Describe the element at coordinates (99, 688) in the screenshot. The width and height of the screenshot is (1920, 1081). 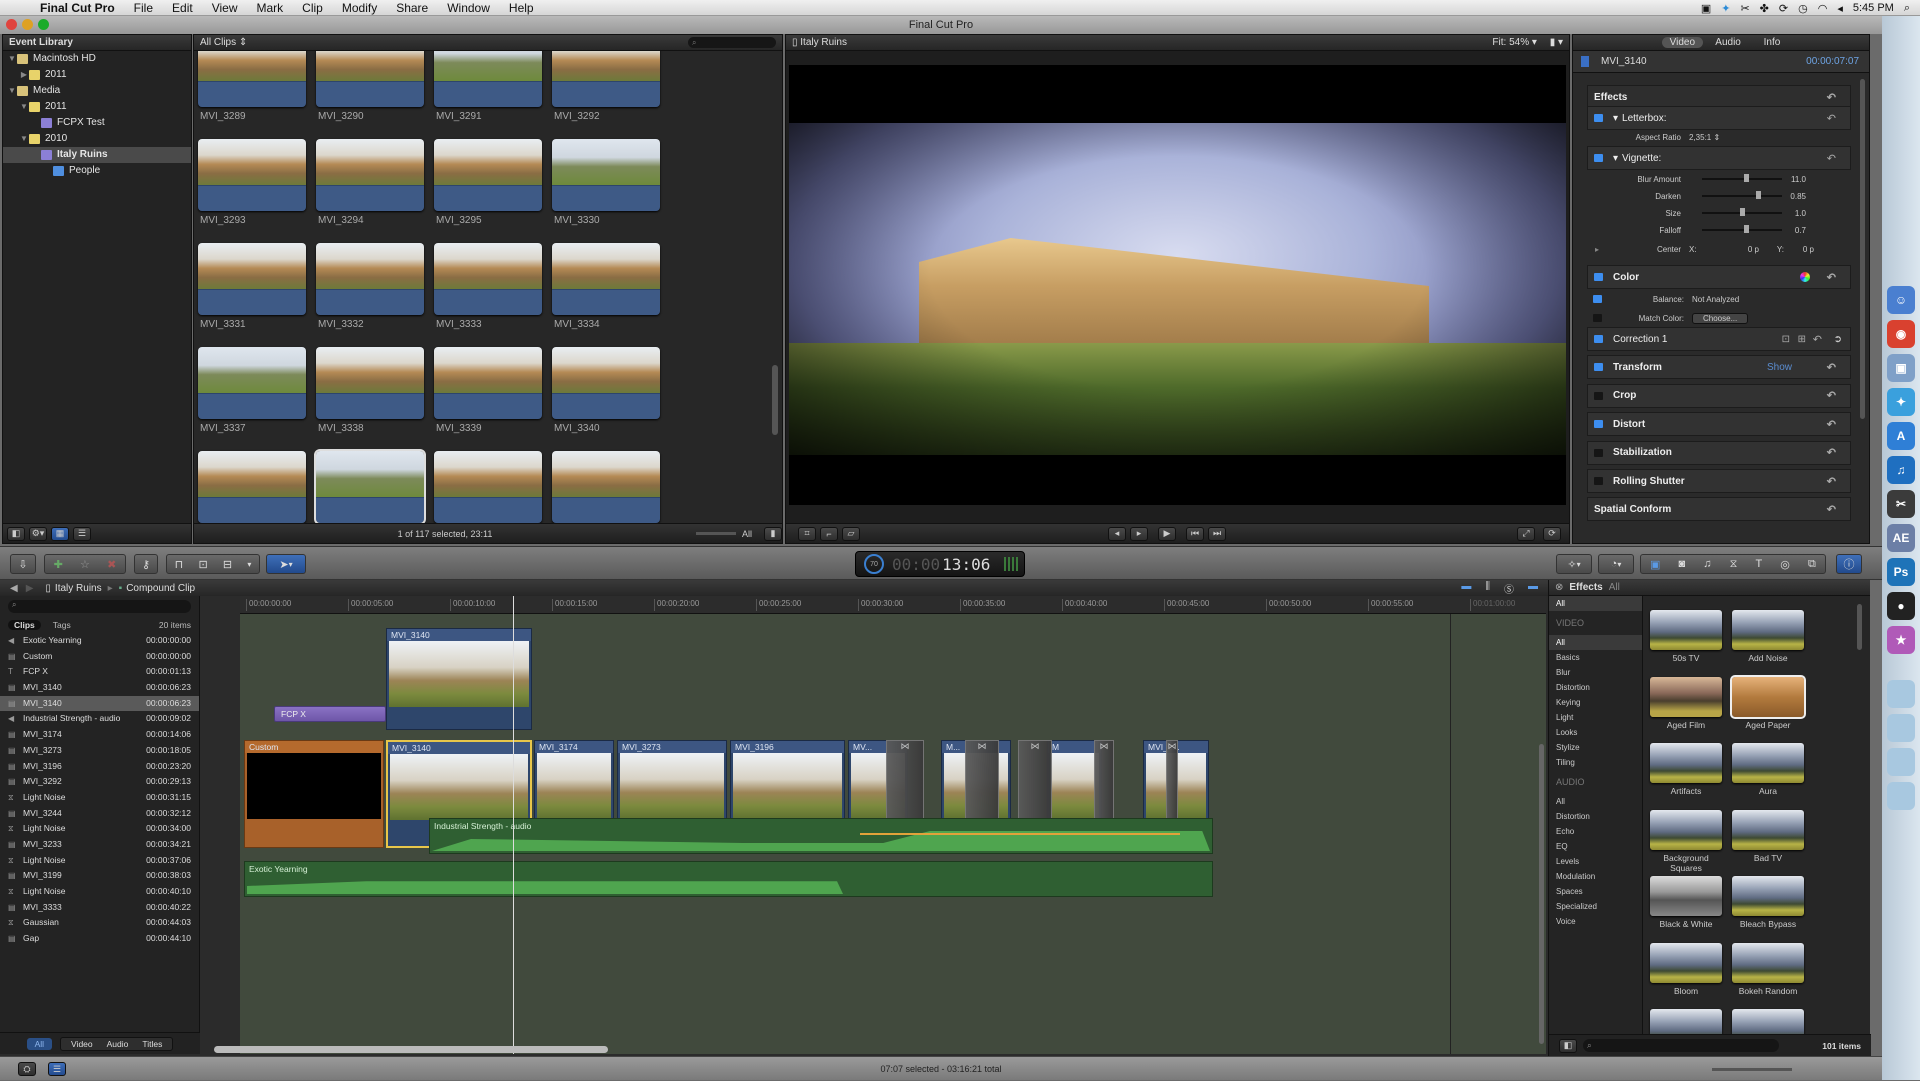
I see `timeline-index-row: ▤ MVI_3140 00:00:06:23` at that location.